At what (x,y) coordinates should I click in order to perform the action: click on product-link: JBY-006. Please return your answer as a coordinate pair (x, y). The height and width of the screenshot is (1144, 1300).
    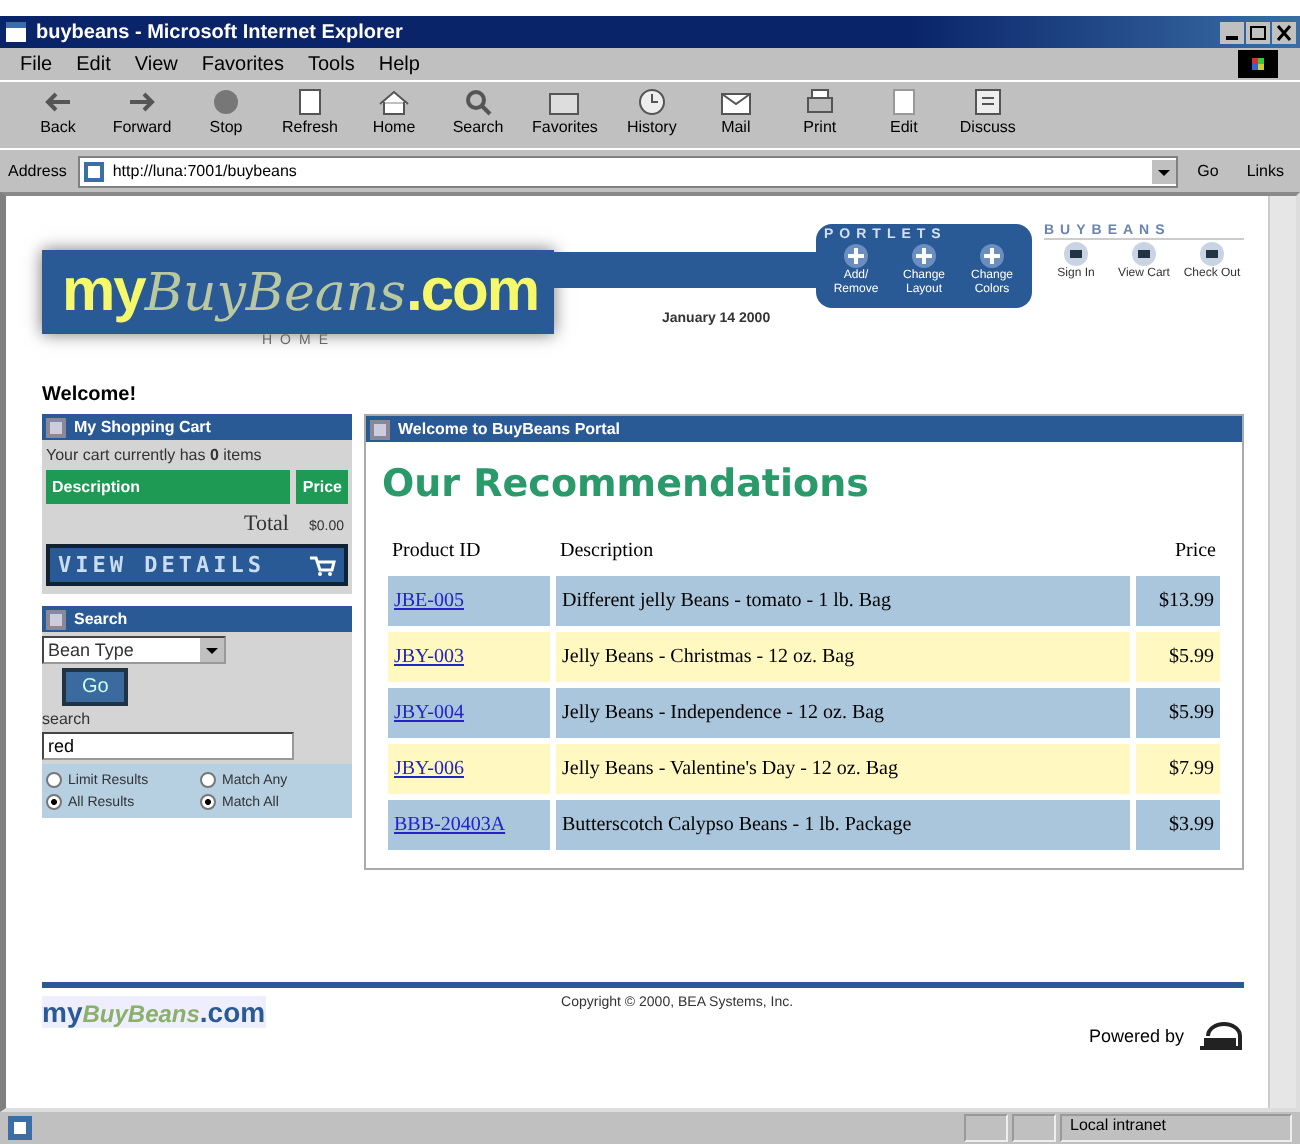
    Looking at the image, I should click on (429, 769).